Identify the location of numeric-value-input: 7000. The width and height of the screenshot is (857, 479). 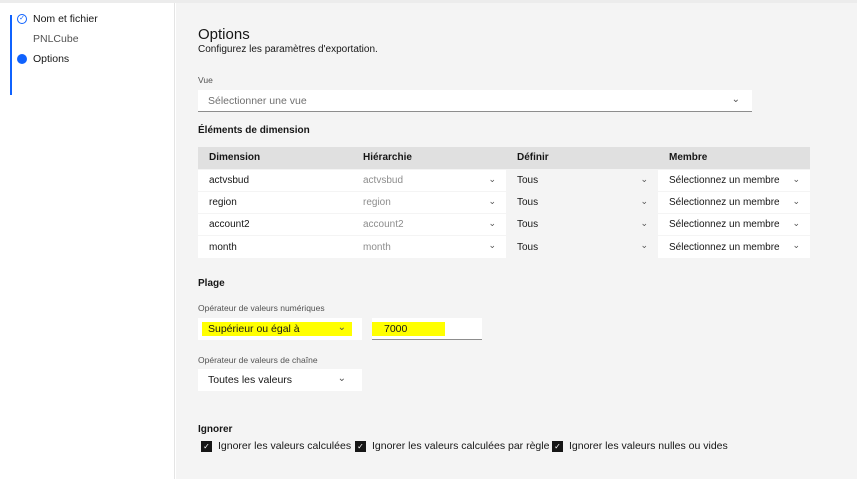
(427, 329).